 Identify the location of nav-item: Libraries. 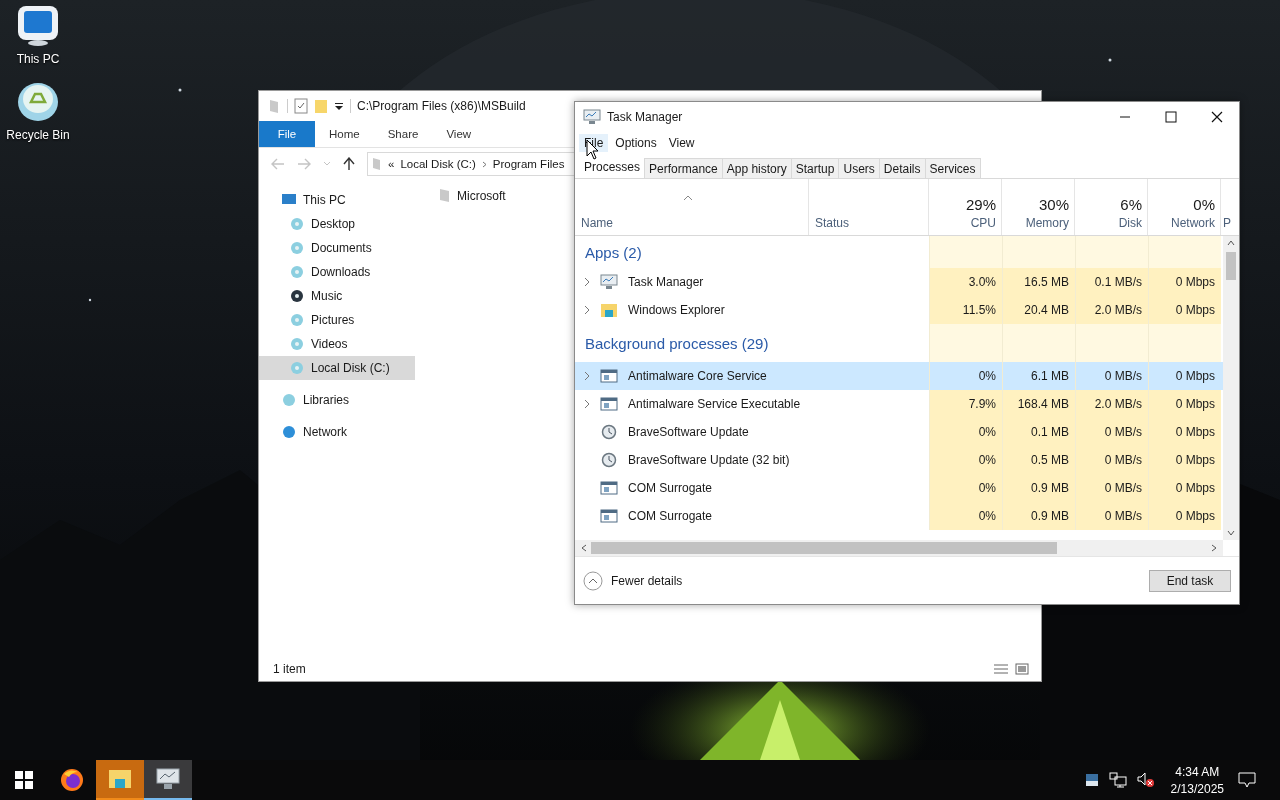
(337, 400).